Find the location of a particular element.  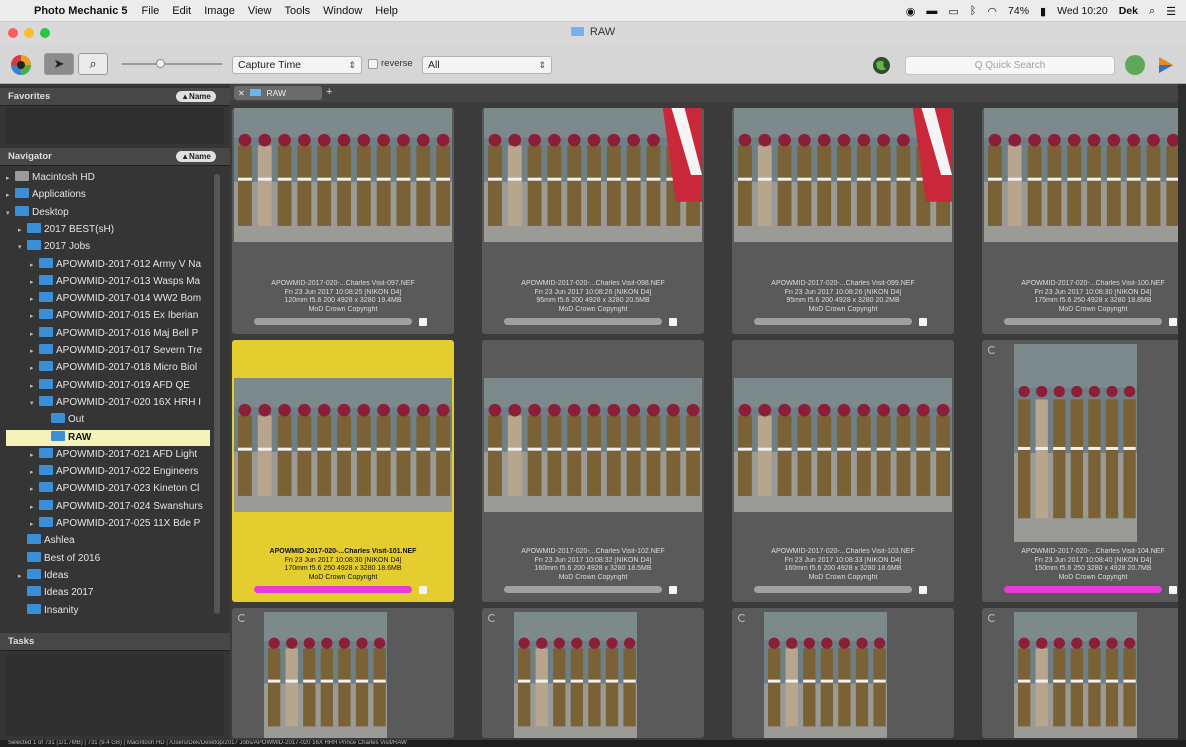

sort-select: Capture Time ⇕ is located at coordinates (297, 65).